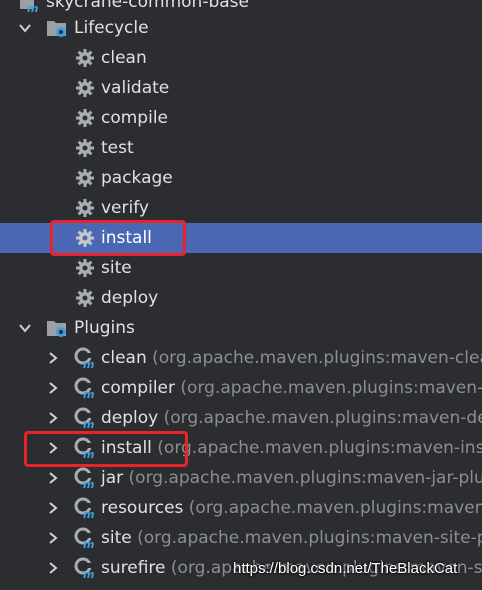  What do you see at coordinates (241, 328) in the screenshot?
I see `tree-row-plugins: Plugins` at bounding box center [241, 328].